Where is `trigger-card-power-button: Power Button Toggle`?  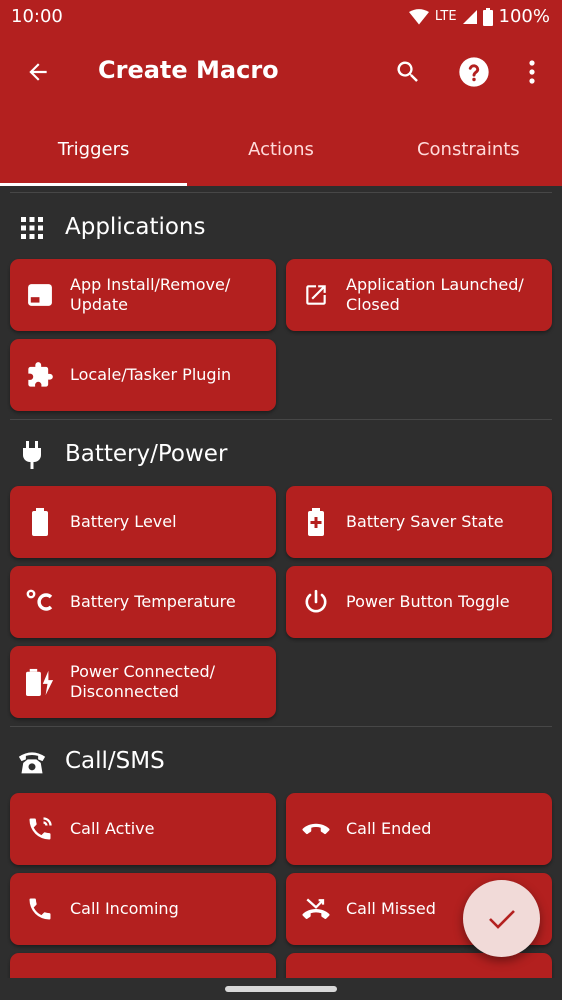
trigger-card-power-button: Power Button Toggle is located at coordinates (419, 602).